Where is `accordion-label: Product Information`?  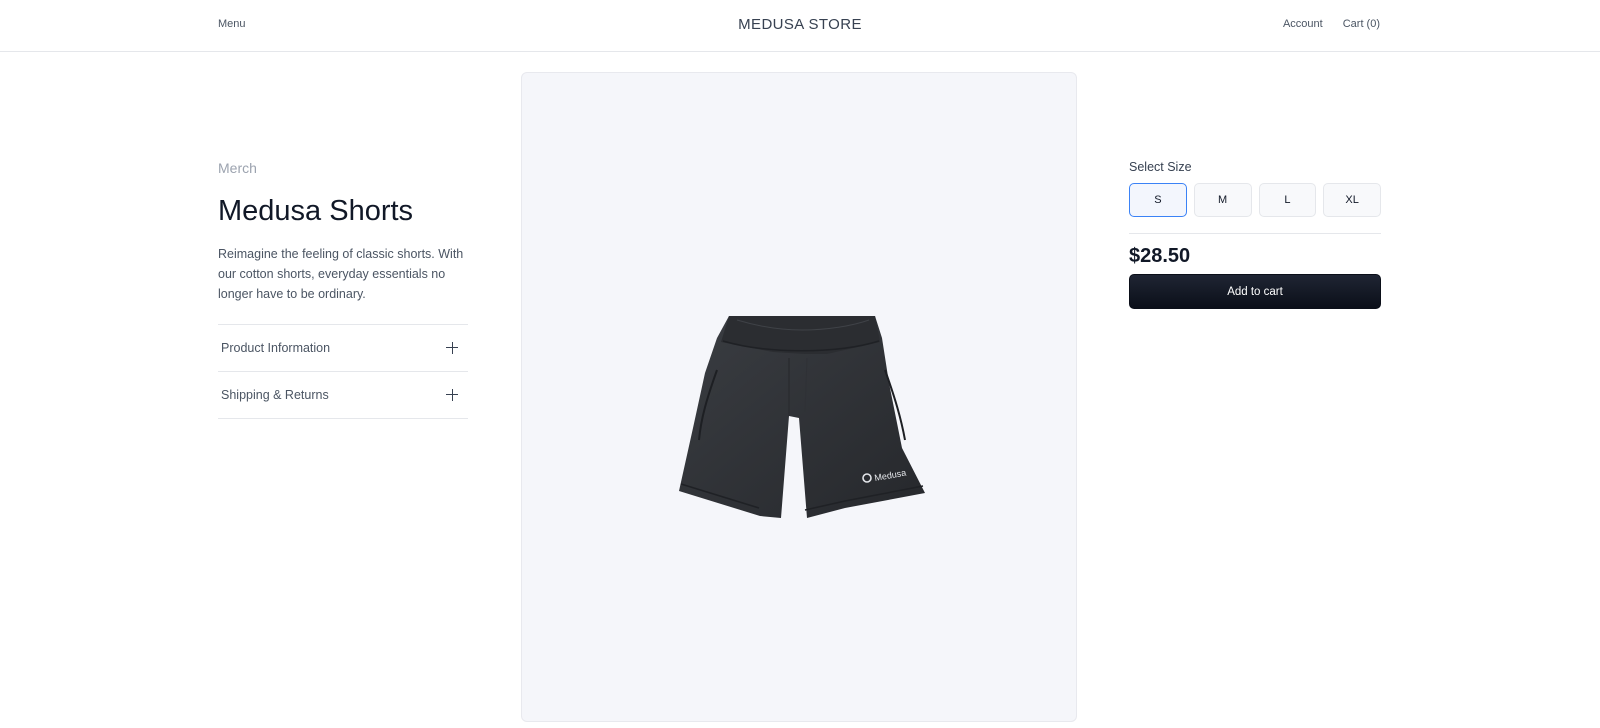
accordion-label: Product Information is located at coordinates (276, 347).